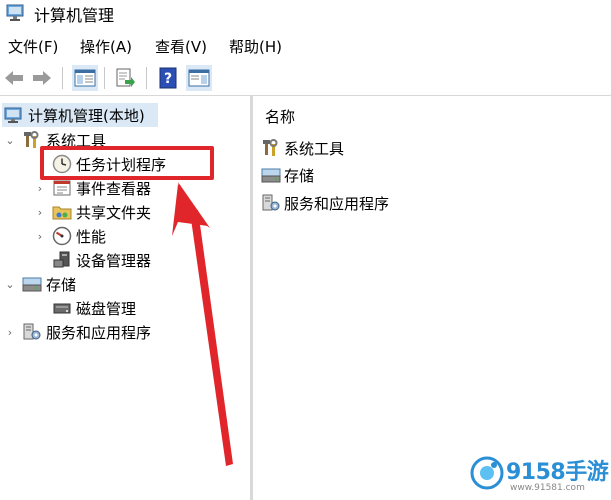 This screenshot has height=500, width=611. I want to click on show-action-pane-button, so click(199, 78).